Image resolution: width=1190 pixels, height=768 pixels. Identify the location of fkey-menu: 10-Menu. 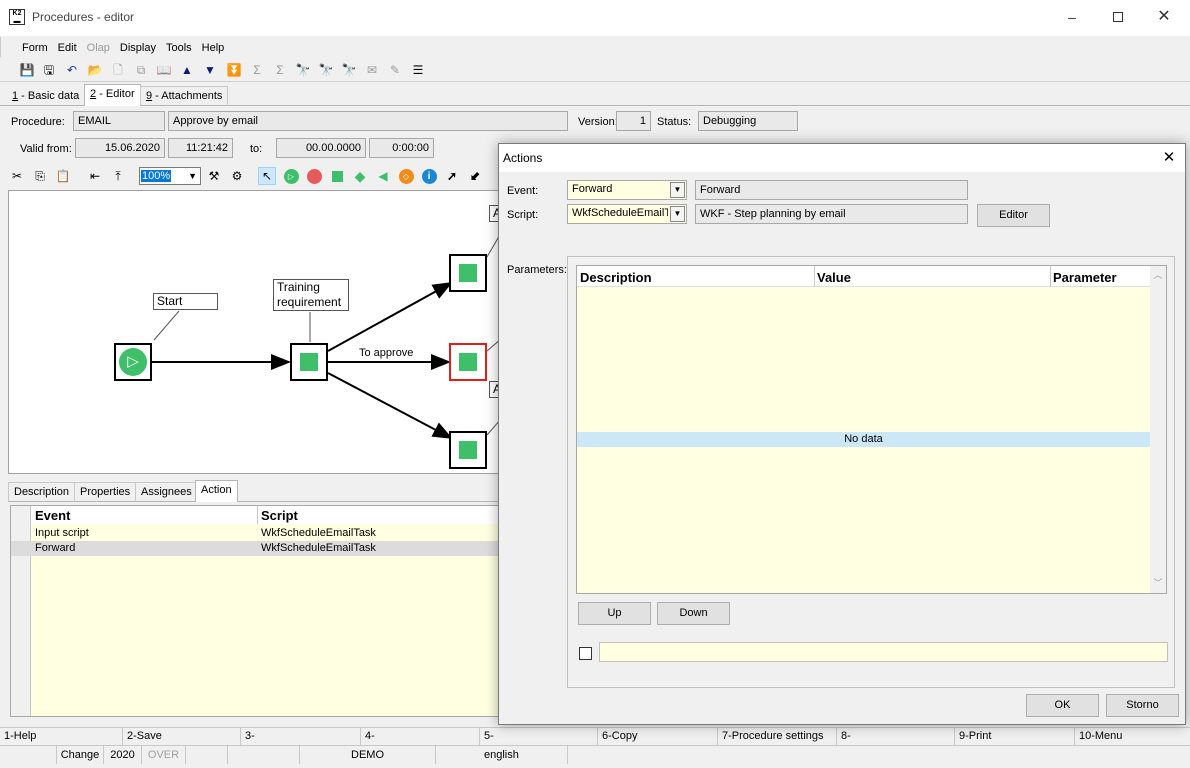
(1132, 736).